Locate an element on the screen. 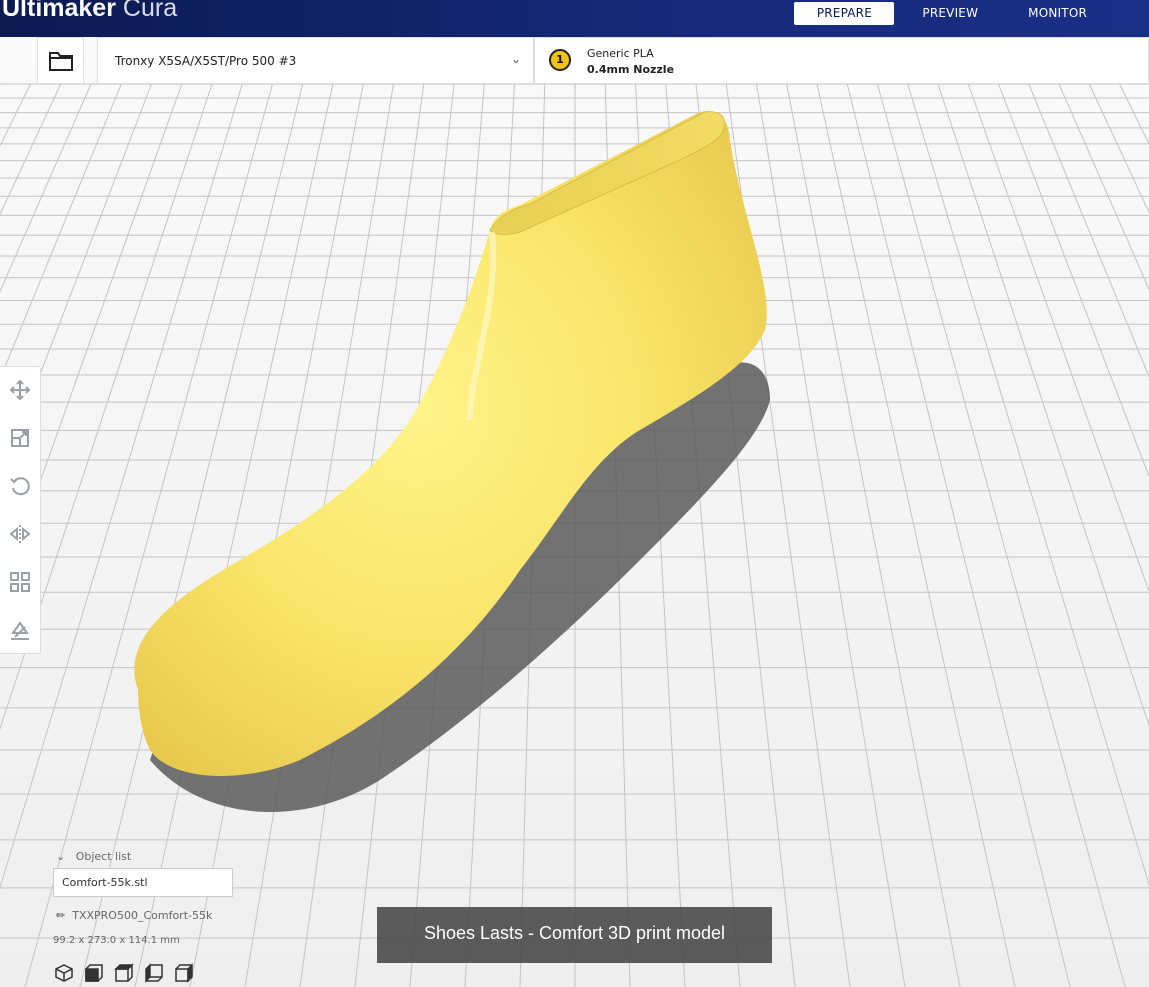 The width and height of the screenshot is (1149, 987). stage-tabs: PREPARE PREVIEW MONITOR is located at coordinates (951, 13).